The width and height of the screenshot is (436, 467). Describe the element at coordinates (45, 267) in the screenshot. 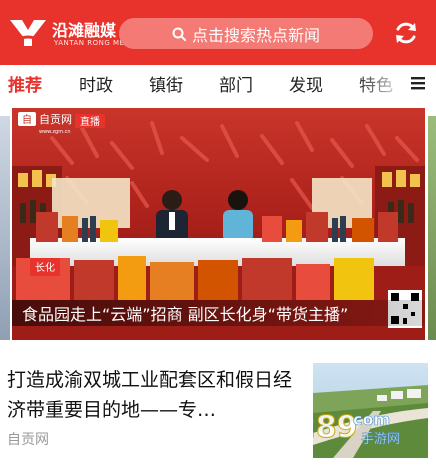

I see `stage-sign: 长化` at that location.